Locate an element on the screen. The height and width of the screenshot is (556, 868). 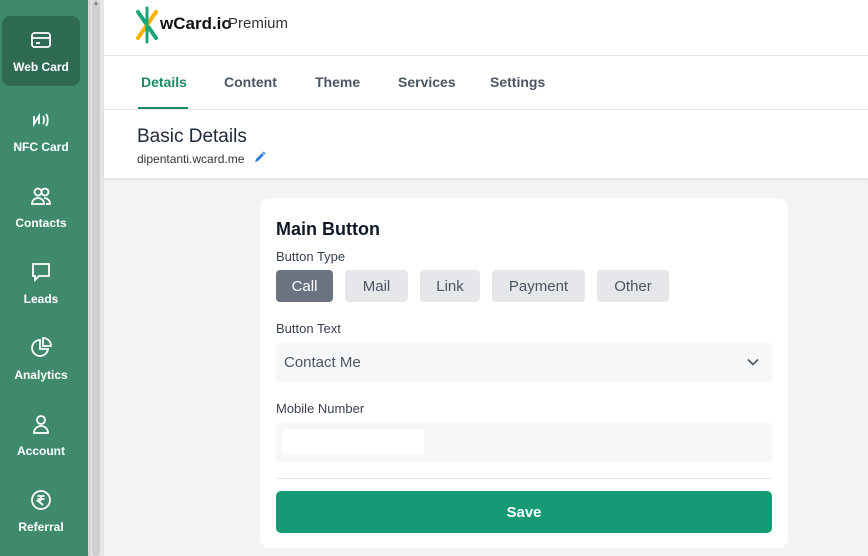
nfc-icon is located at coordinates (41, 120).